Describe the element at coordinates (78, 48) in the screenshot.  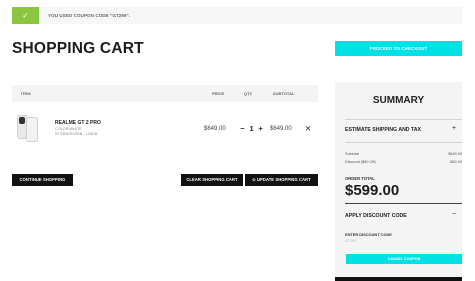
I see `page-title: SHOPPING CART` at that location.